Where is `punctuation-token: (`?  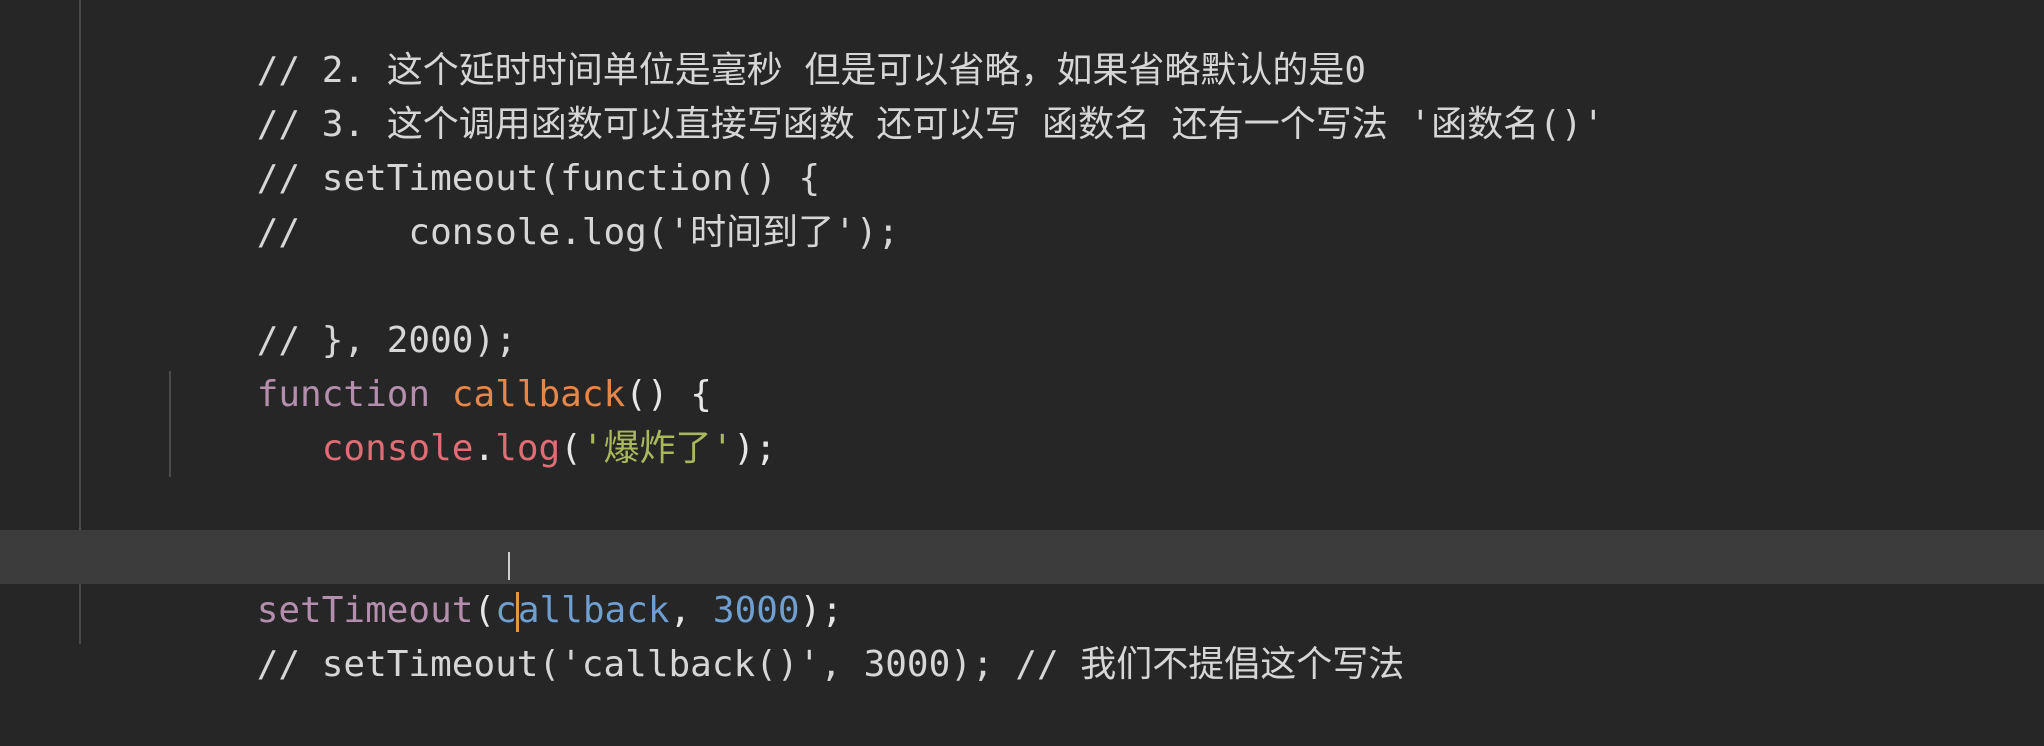
punctuation-token: ( is located at coordinates (571, 448).